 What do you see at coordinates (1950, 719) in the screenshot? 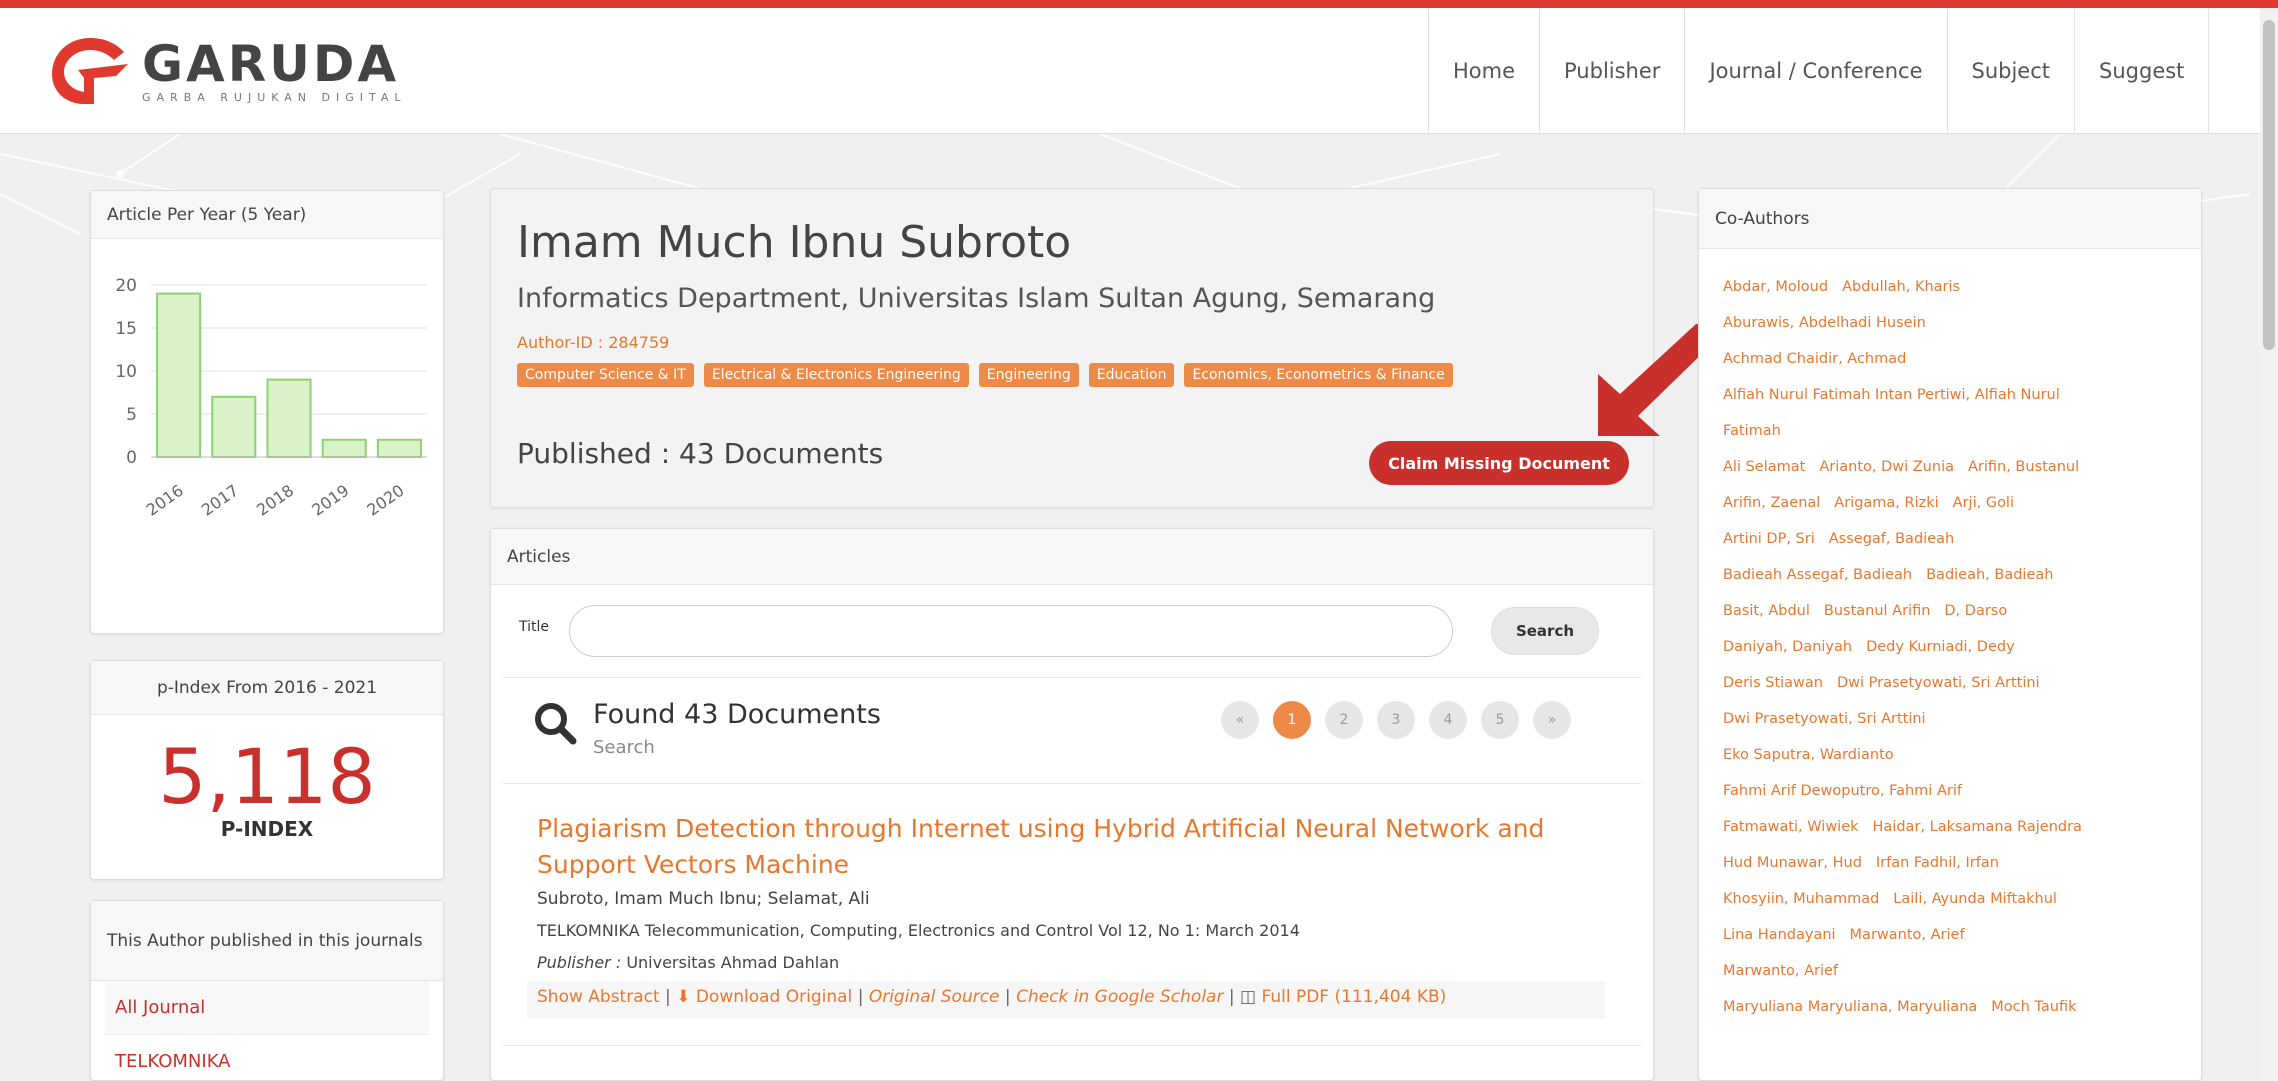
I see `coauthor-row: Dwi Prasetyowati, Sri Arttini` at bounding box center [1950, 719].